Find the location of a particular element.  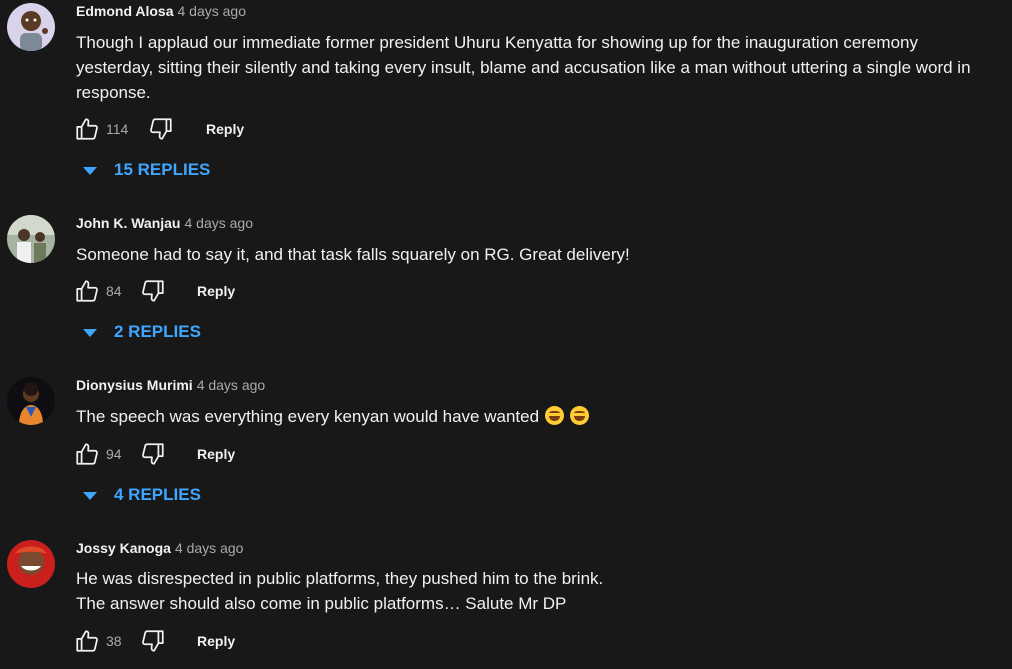

like-count: 84 is located at coordinates (114, 291).